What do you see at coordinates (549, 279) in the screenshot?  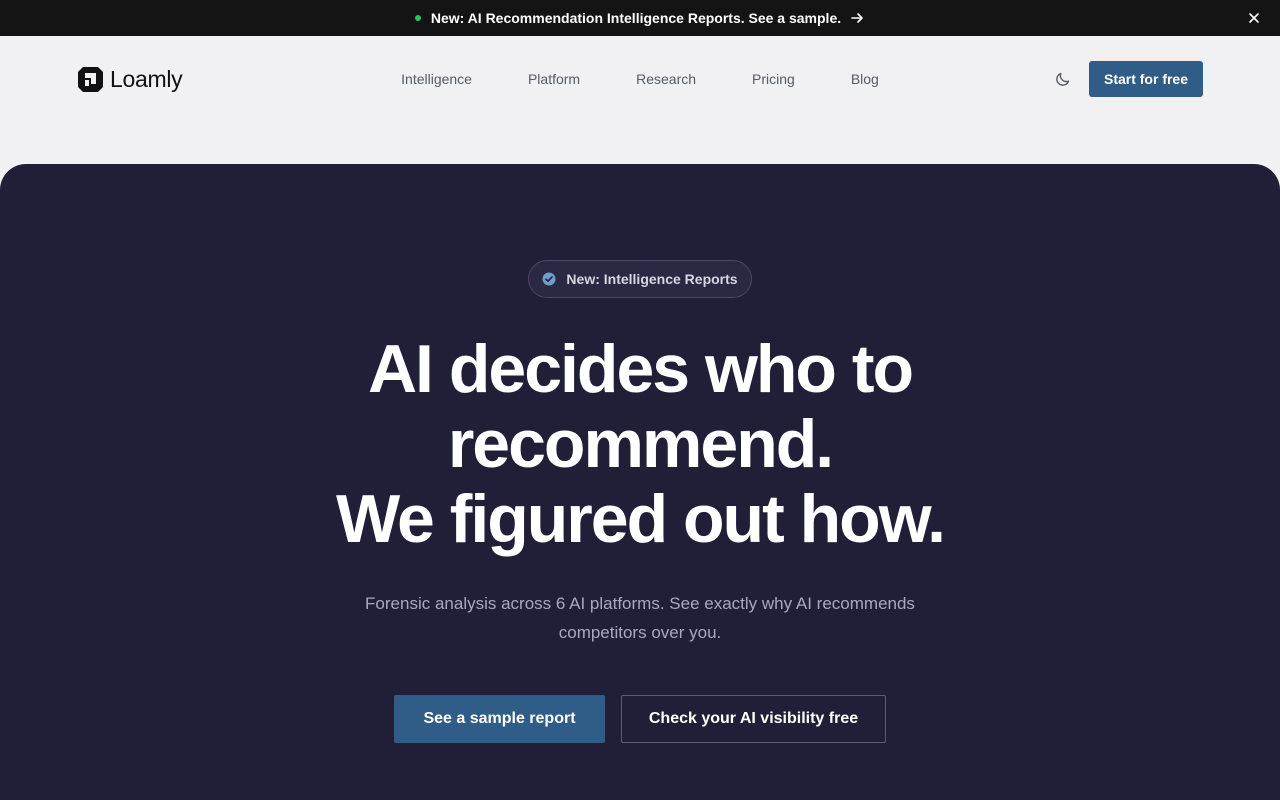 I see `check-circle-icon` at bounding box center [549, 279].